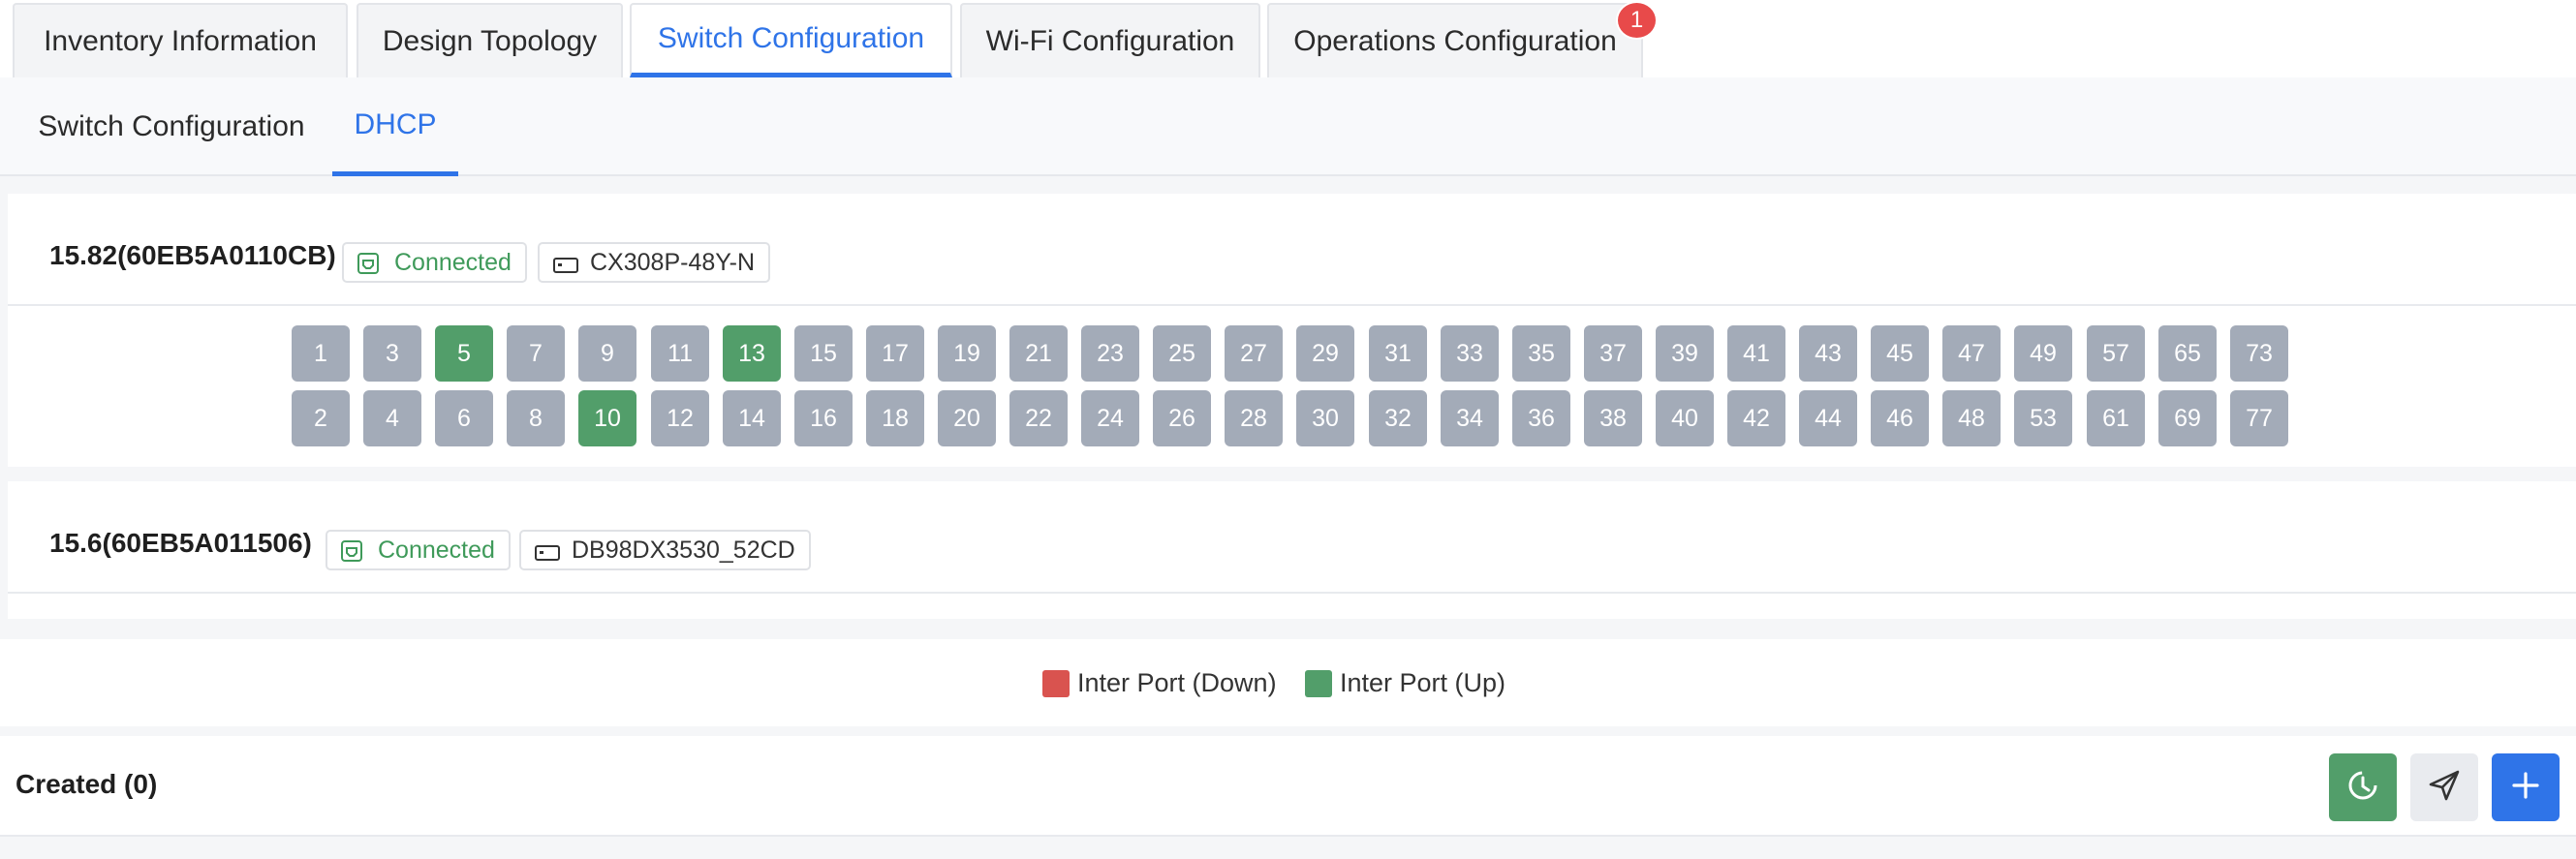 Image resolution: width=2576 pixels, height=859 pixels. I want to click on tab-design-topology: Design Topology, so click(490, 40).